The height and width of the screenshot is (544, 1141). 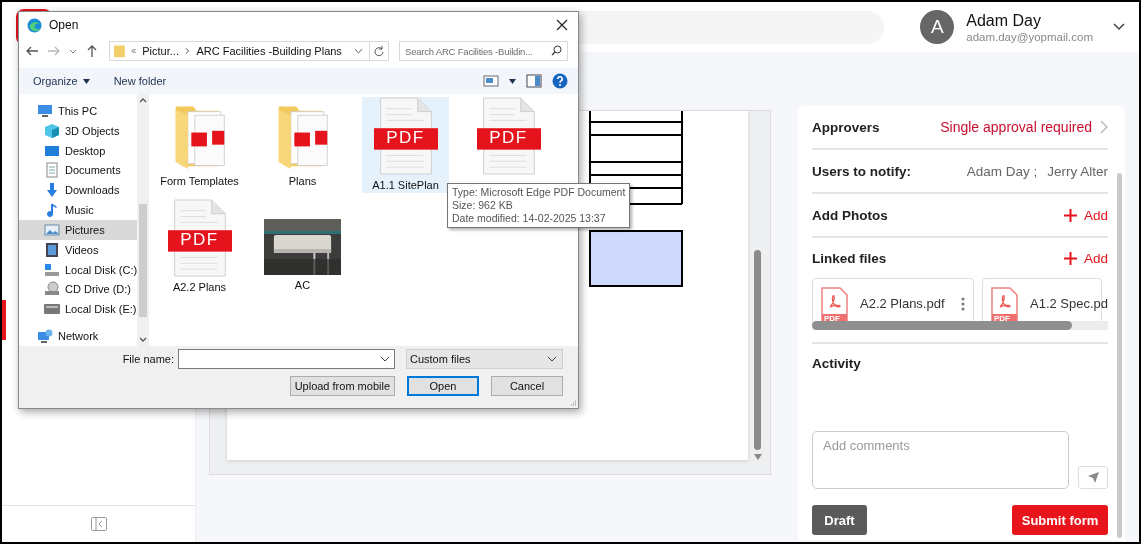 What do you see at coordinates (539, 192) in the screenshot?
I see `tooltip-line: Type: Microsoft Edge PDF Document` at bounding box center [539, 192].